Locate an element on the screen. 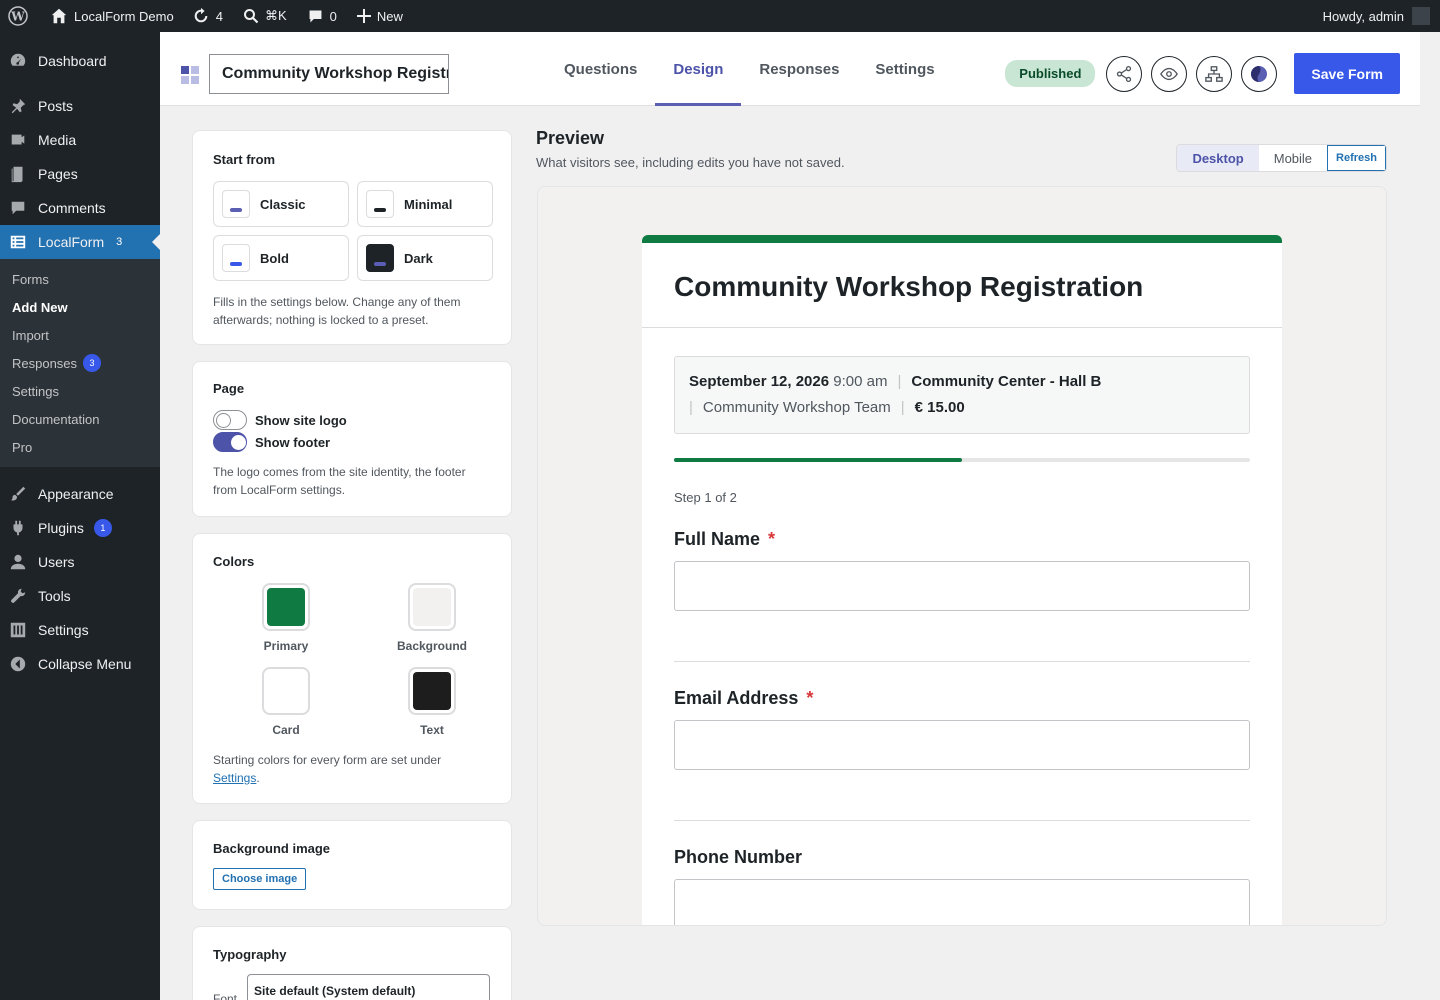  preset-dark: Dark is located at coordinates (425, 258).